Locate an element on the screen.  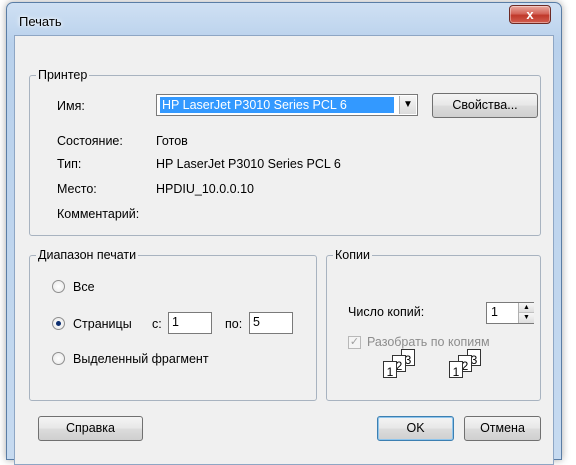
from-page-input: 1 is located at coordinates (190, 323).